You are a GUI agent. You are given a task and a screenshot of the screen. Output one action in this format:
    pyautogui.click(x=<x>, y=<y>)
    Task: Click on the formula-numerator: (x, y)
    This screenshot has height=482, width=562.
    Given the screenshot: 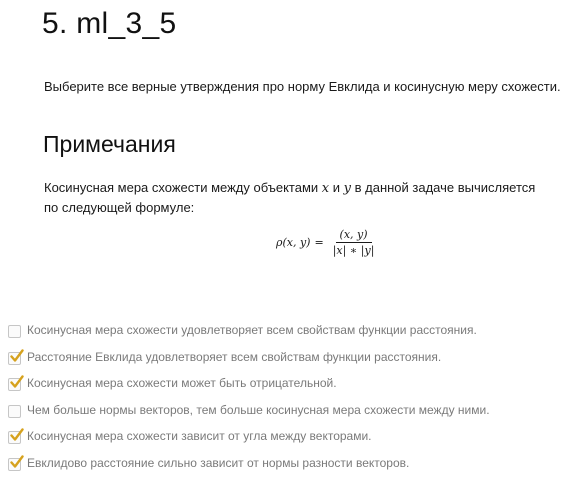 What is the action you would take?
    pyautogui.click(x=353, y=235)
    